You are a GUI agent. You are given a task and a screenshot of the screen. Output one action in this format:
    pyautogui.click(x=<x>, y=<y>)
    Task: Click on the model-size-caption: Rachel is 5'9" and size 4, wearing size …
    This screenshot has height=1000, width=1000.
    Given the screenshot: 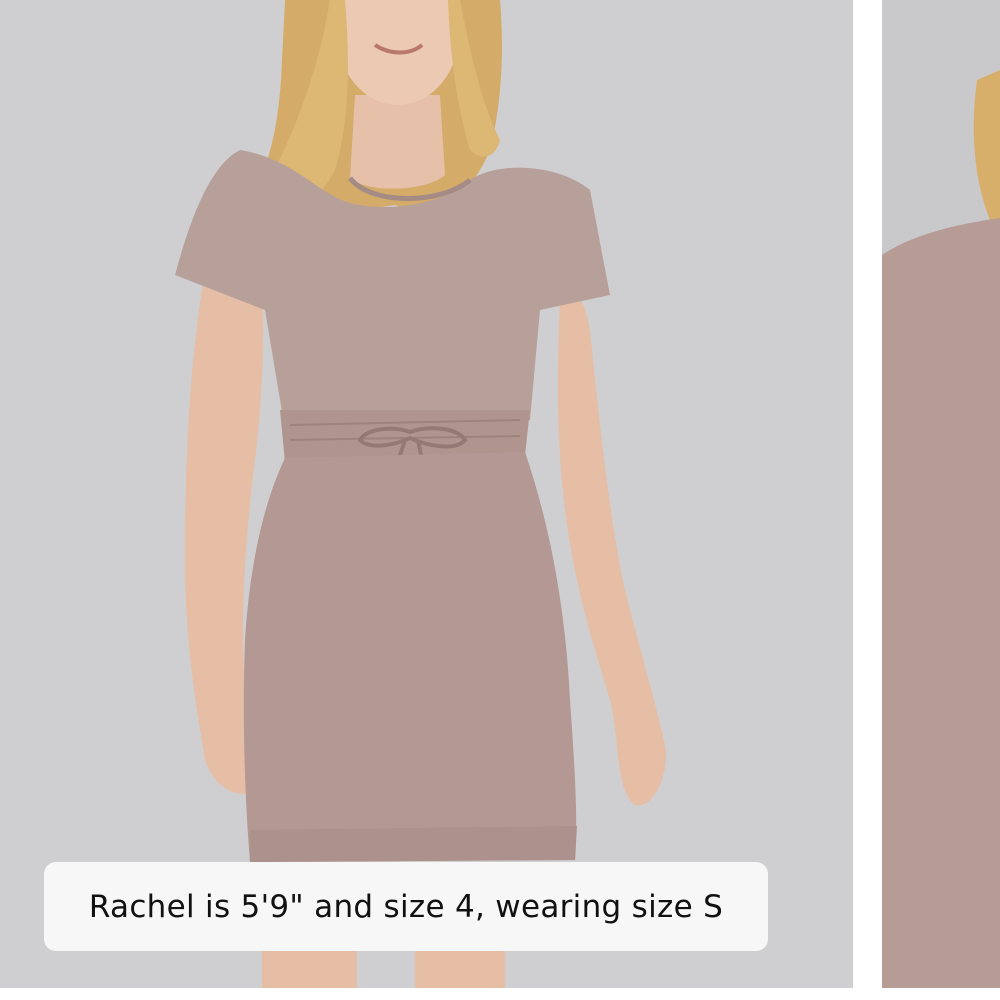 What is the action you would take?
    pyautogui.click(x=406, y=906)
    